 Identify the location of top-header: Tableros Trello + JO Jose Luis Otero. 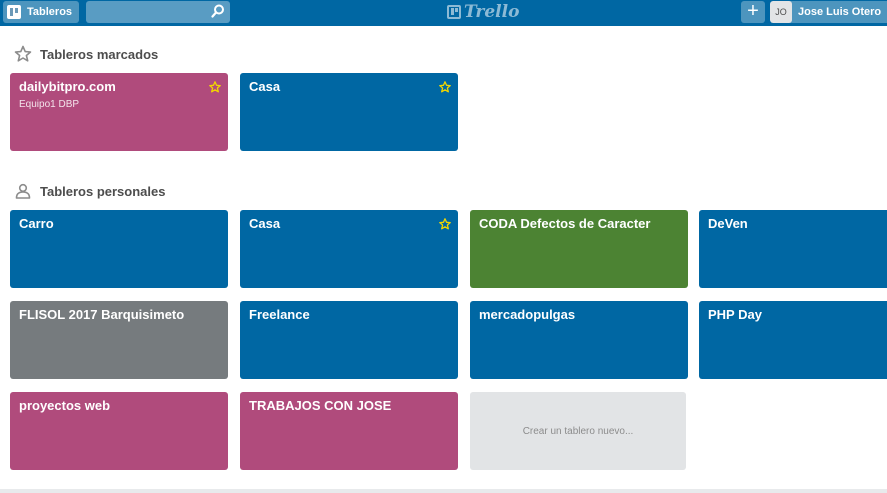
(443, 13).